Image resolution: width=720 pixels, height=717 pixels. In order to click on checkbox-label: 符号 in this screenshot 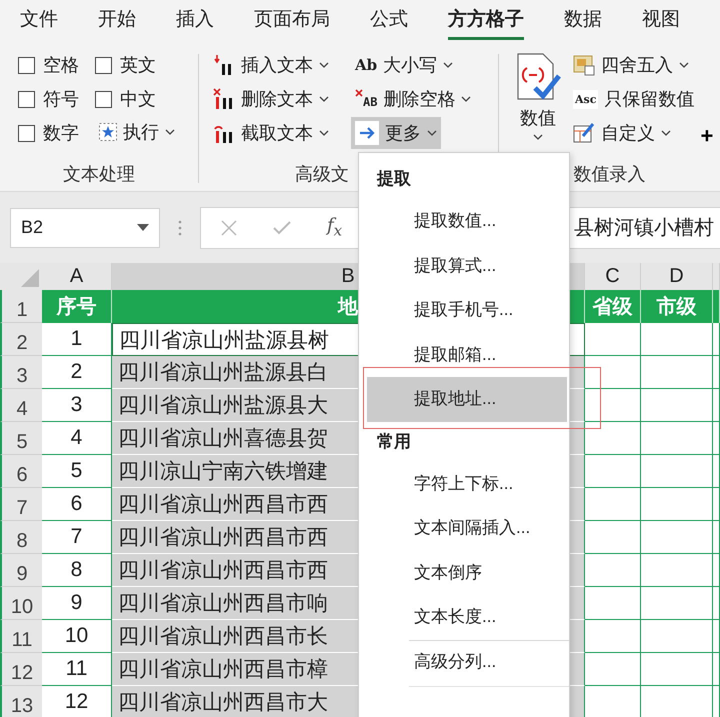, I will do `click(61, 99)`.